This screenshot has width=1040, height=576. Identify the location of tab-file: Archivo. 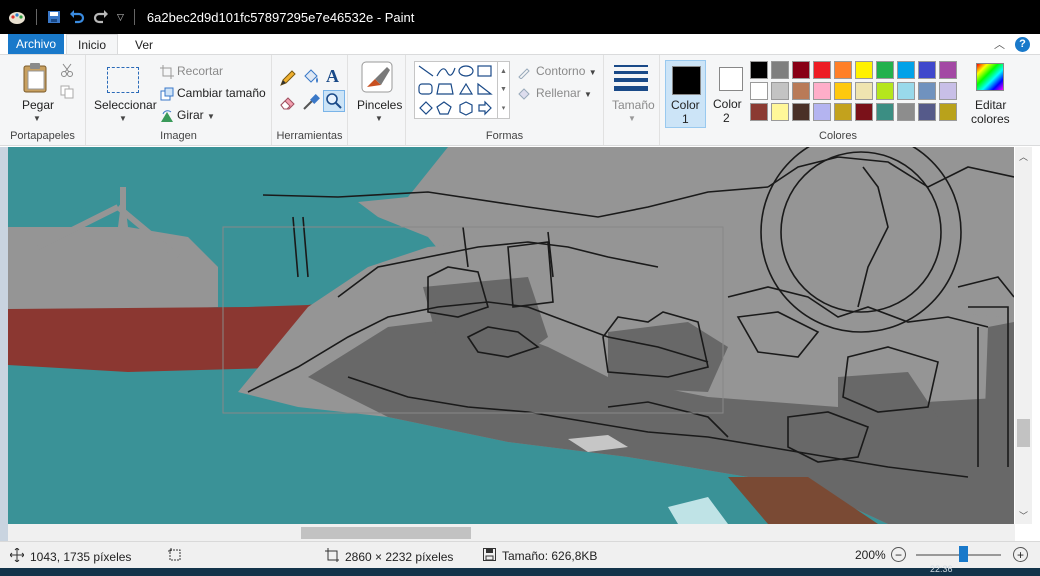
(36, 44).